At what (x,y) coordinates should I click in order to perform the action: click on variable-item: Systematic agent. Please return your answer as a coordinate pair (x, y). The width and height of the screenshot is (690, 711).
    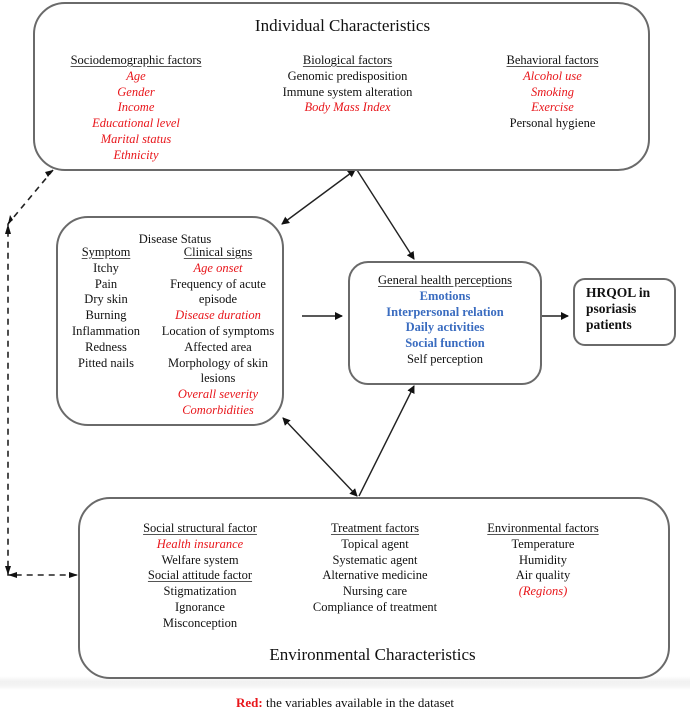
    Looking at the image, I should click on (375, 559).